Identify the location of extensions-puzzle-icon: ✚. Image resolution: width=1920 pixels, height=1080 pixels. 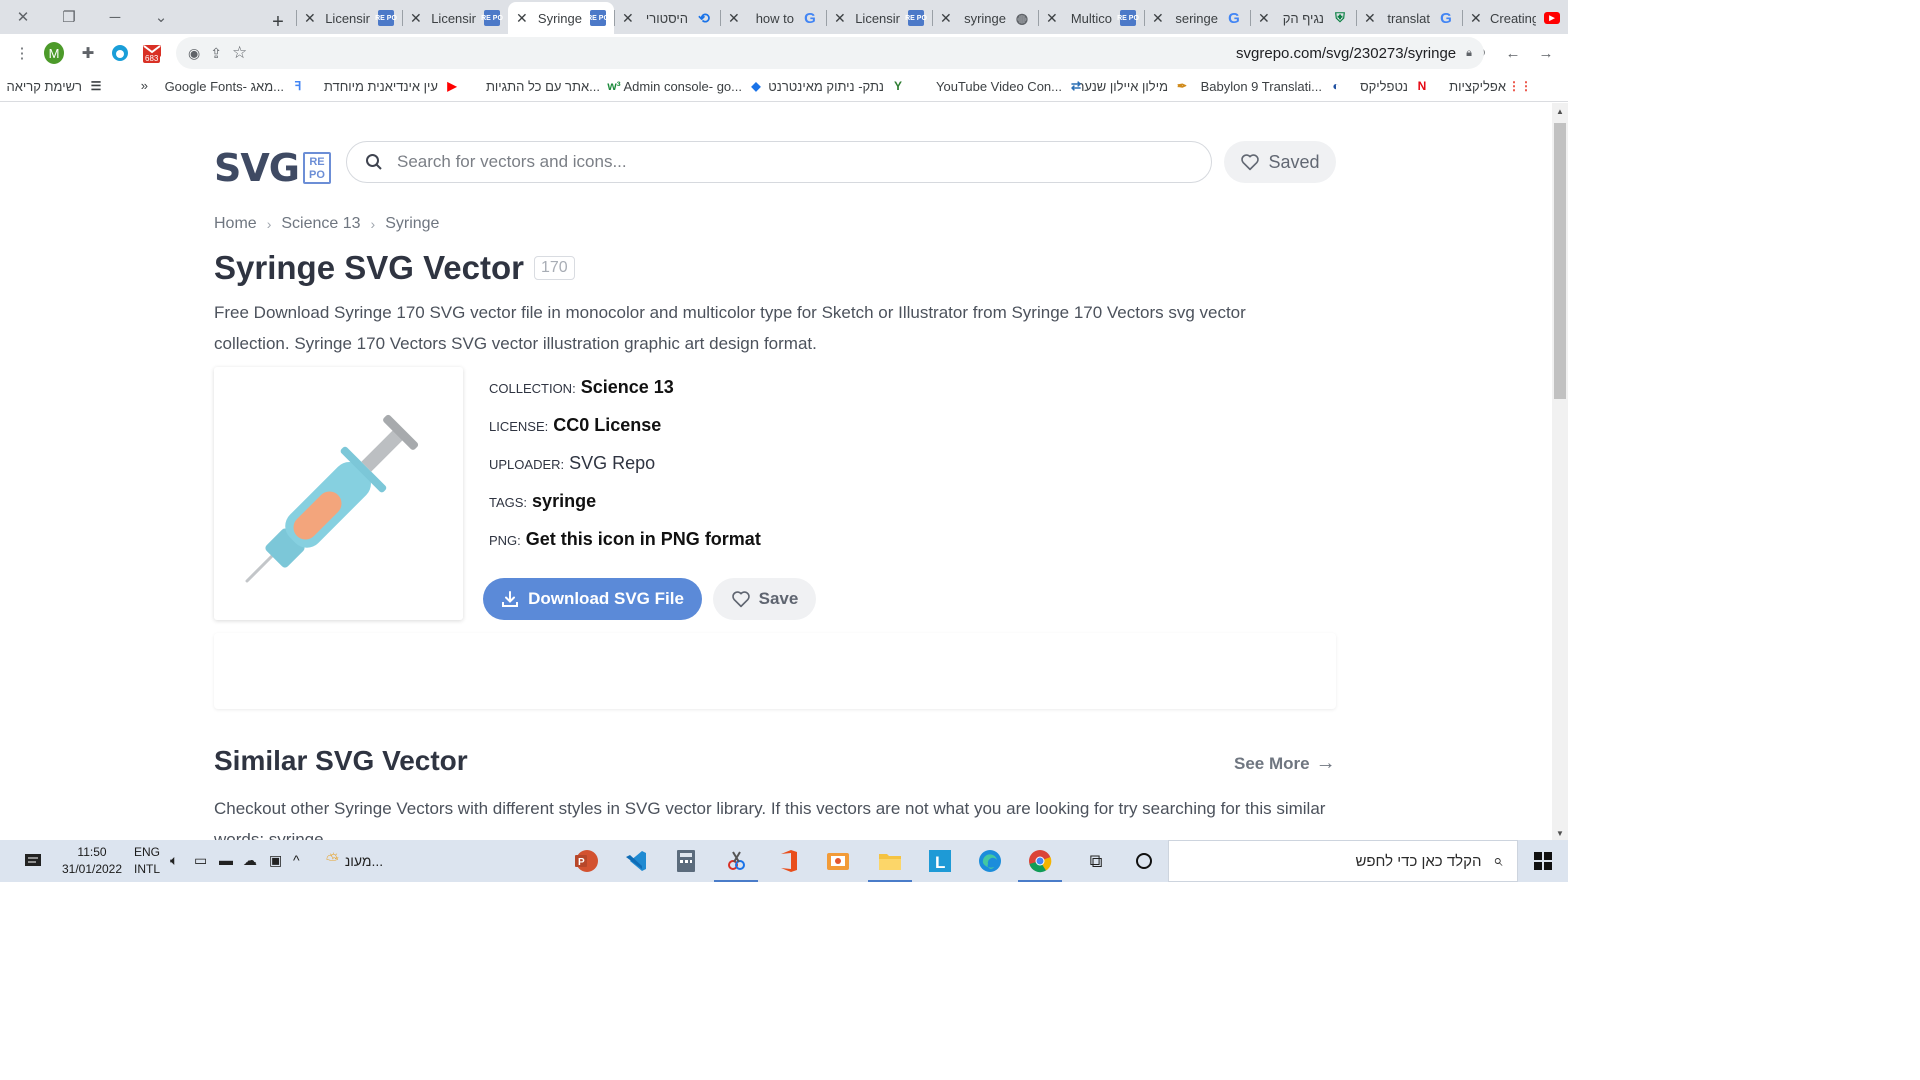
(88, 53).